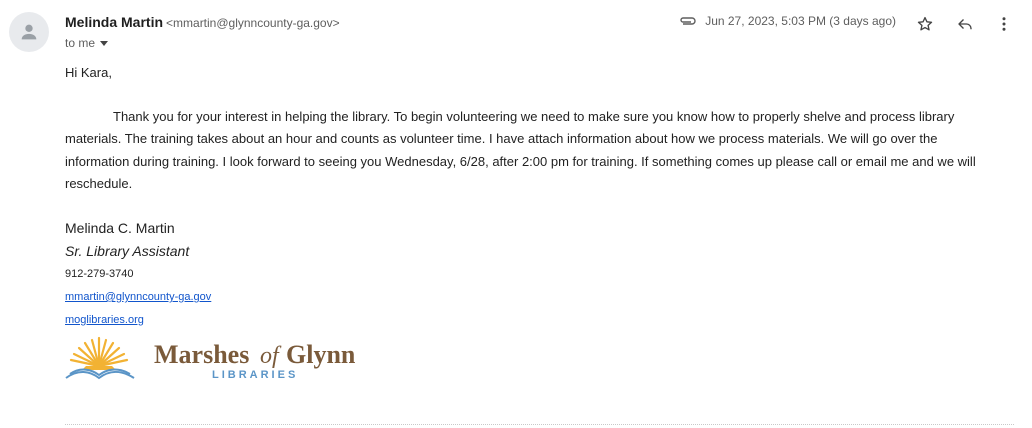 The height and width of the screenshot is (428, 1032). I want to click on logo-of-text: of, so click(271, 356).